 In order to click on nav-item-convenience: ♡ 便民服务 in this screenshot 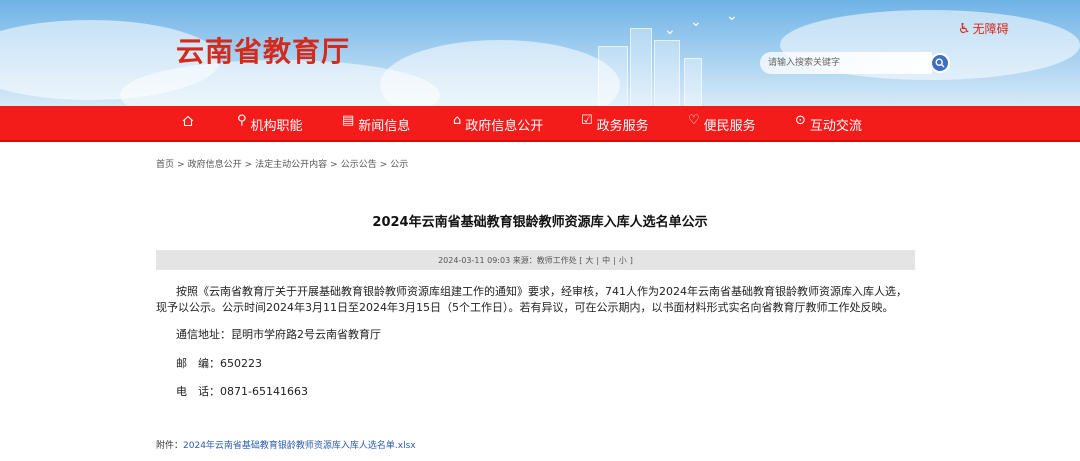, I will do `click(722, 124)`.